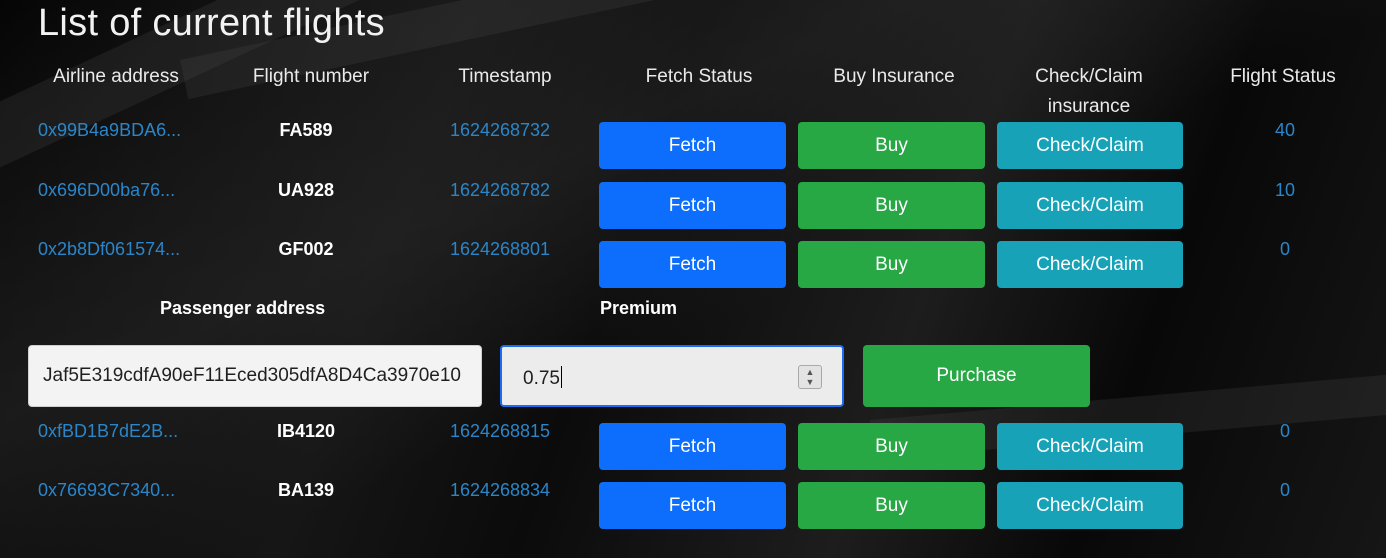  I want to click on chevron-down-icon: ▼, so click(810, 382).